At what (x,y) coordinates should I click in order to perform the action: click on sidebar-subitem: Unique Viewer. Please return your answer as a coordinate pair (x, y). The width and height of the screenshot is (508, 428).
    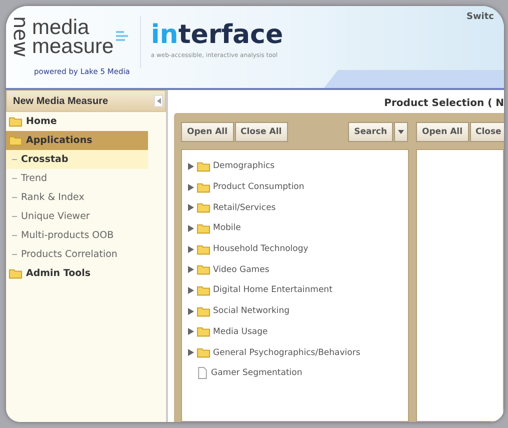
    Looking at the image, I should click on (77, 216).